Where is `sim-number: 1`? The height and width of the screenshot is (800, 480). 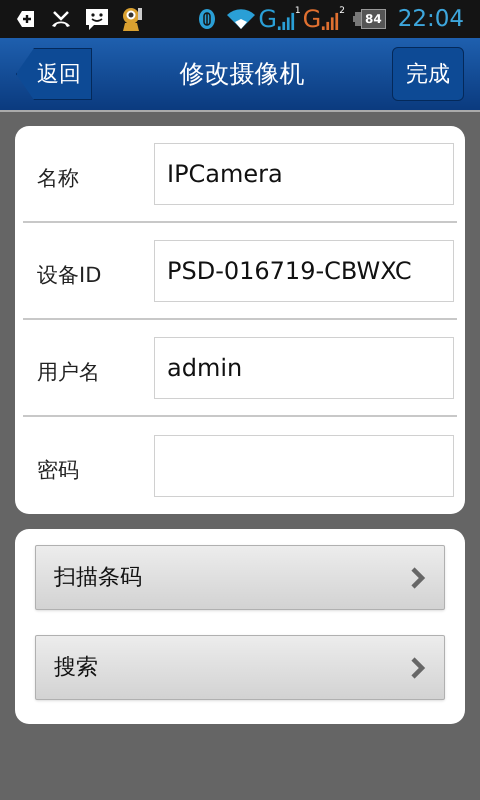 sim-number: 1 is located at coordinates (297, 11).